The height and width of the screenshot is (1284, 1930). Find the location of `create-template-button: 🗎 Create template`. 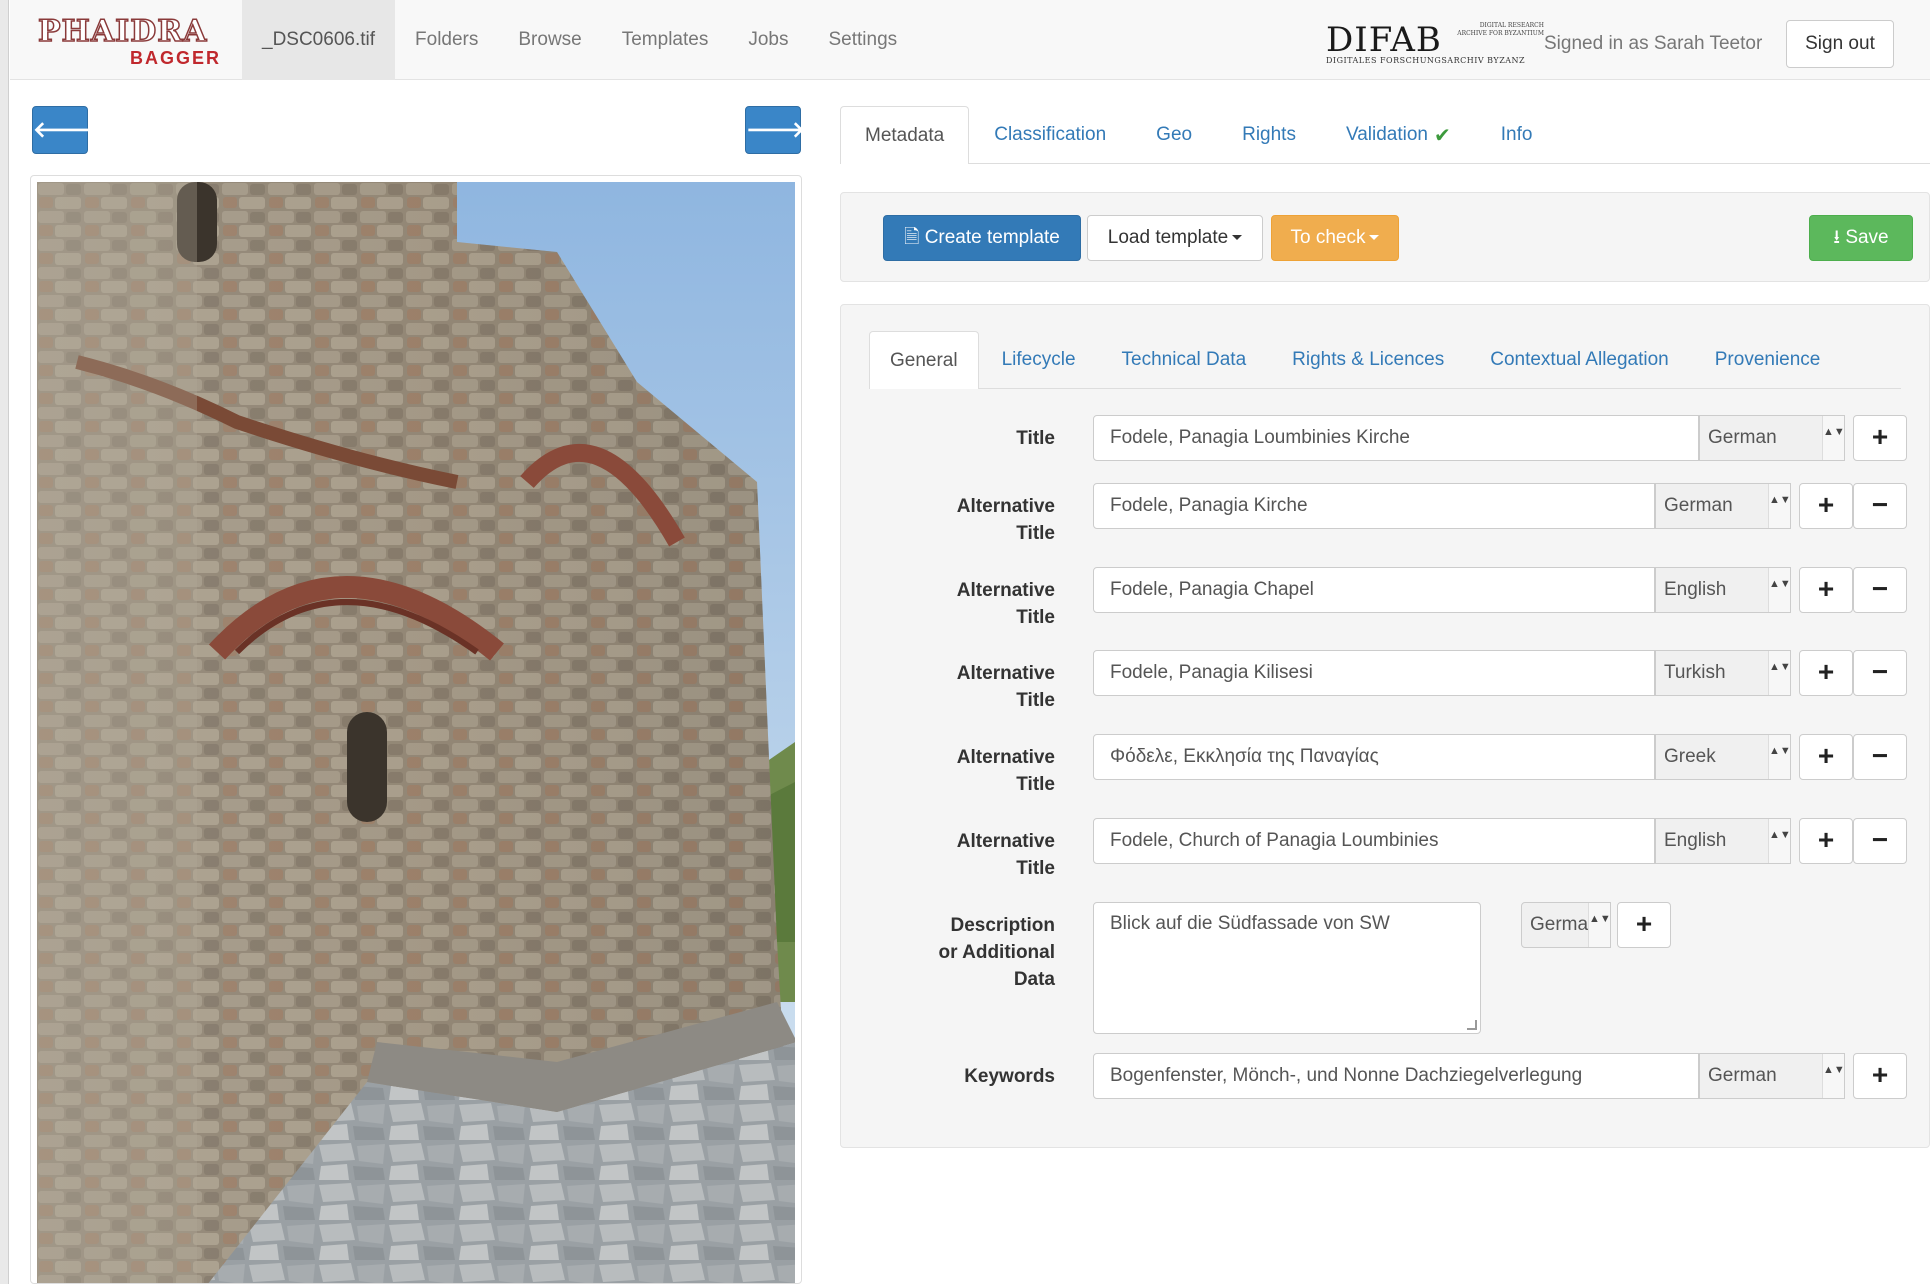

create-template-button: 🗎 Create template is located at coordinates (982, 238).